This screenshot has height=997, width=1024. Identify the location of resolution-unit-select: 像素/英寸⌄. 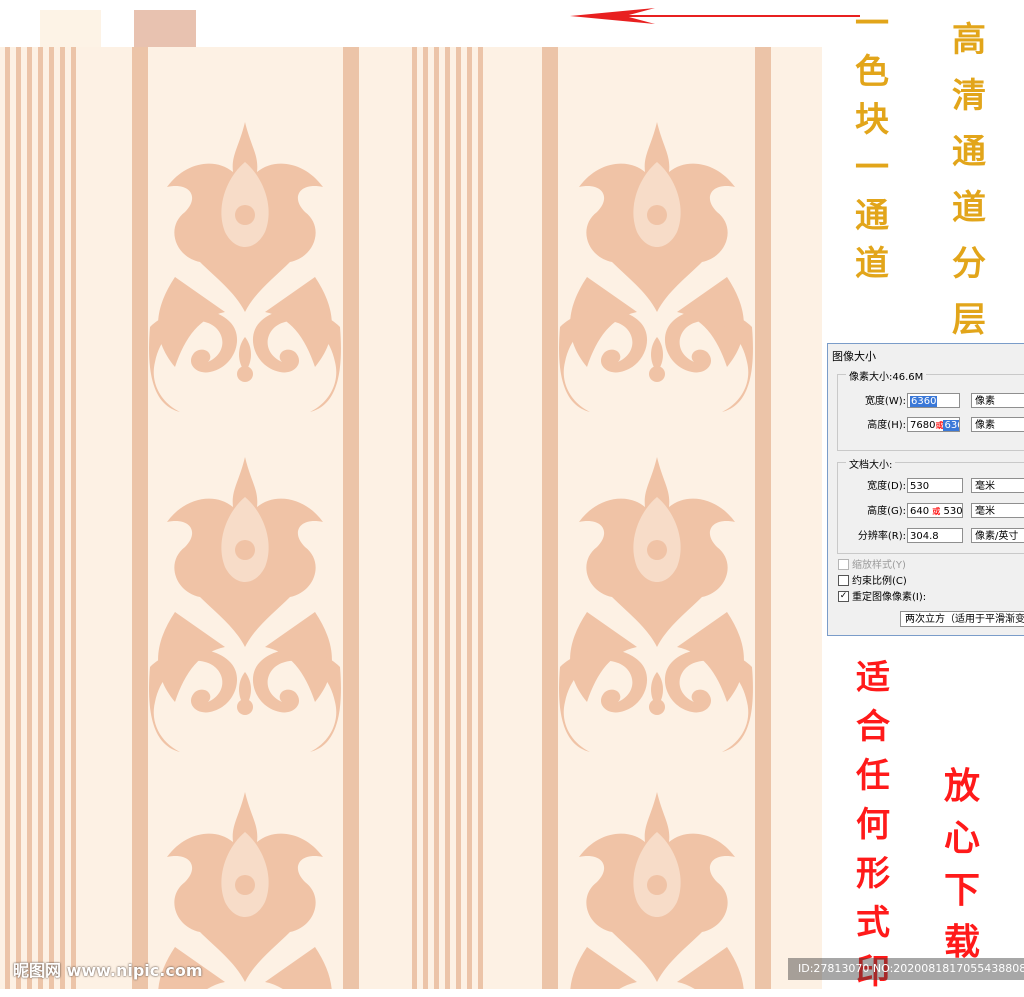
(997, 535).